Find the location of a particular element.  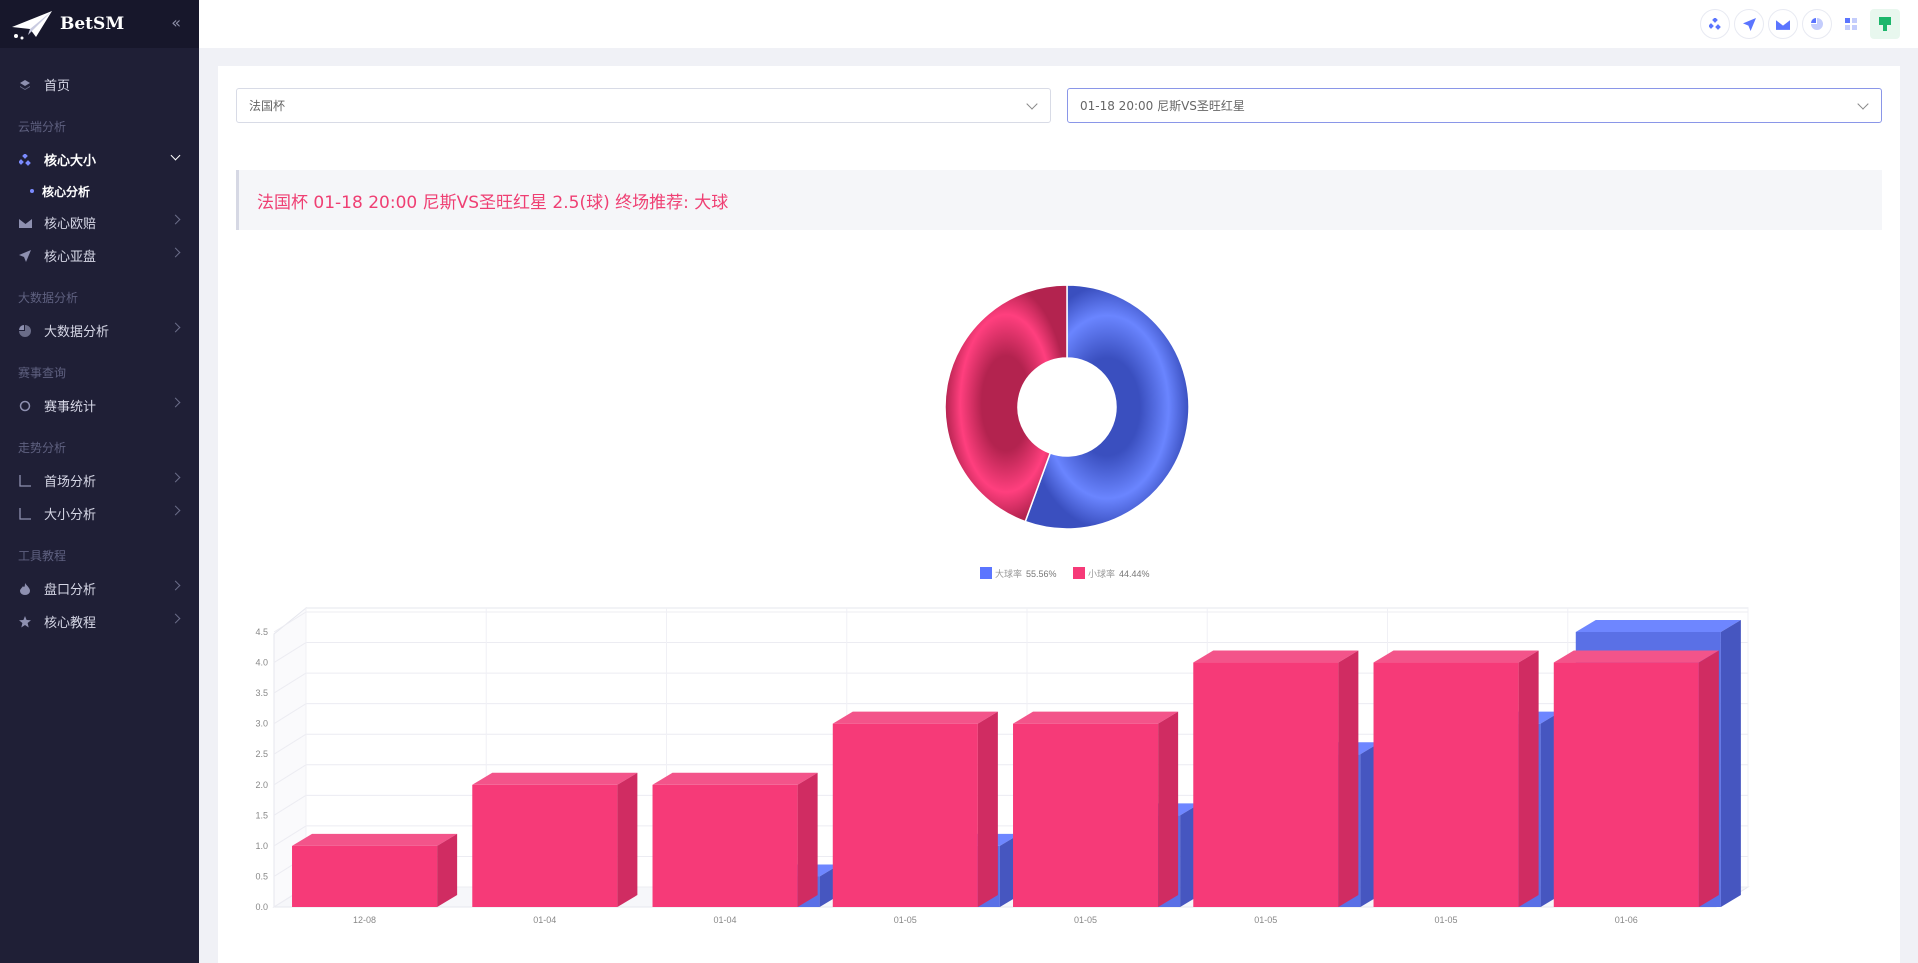

sidebar-item-size-analysis: 大小分析 is located at coordinates (99, 513).